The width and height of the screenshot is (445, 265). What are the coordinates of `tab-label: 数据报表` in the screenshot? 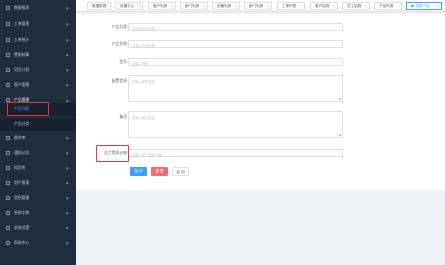 It's located at (99, 6).